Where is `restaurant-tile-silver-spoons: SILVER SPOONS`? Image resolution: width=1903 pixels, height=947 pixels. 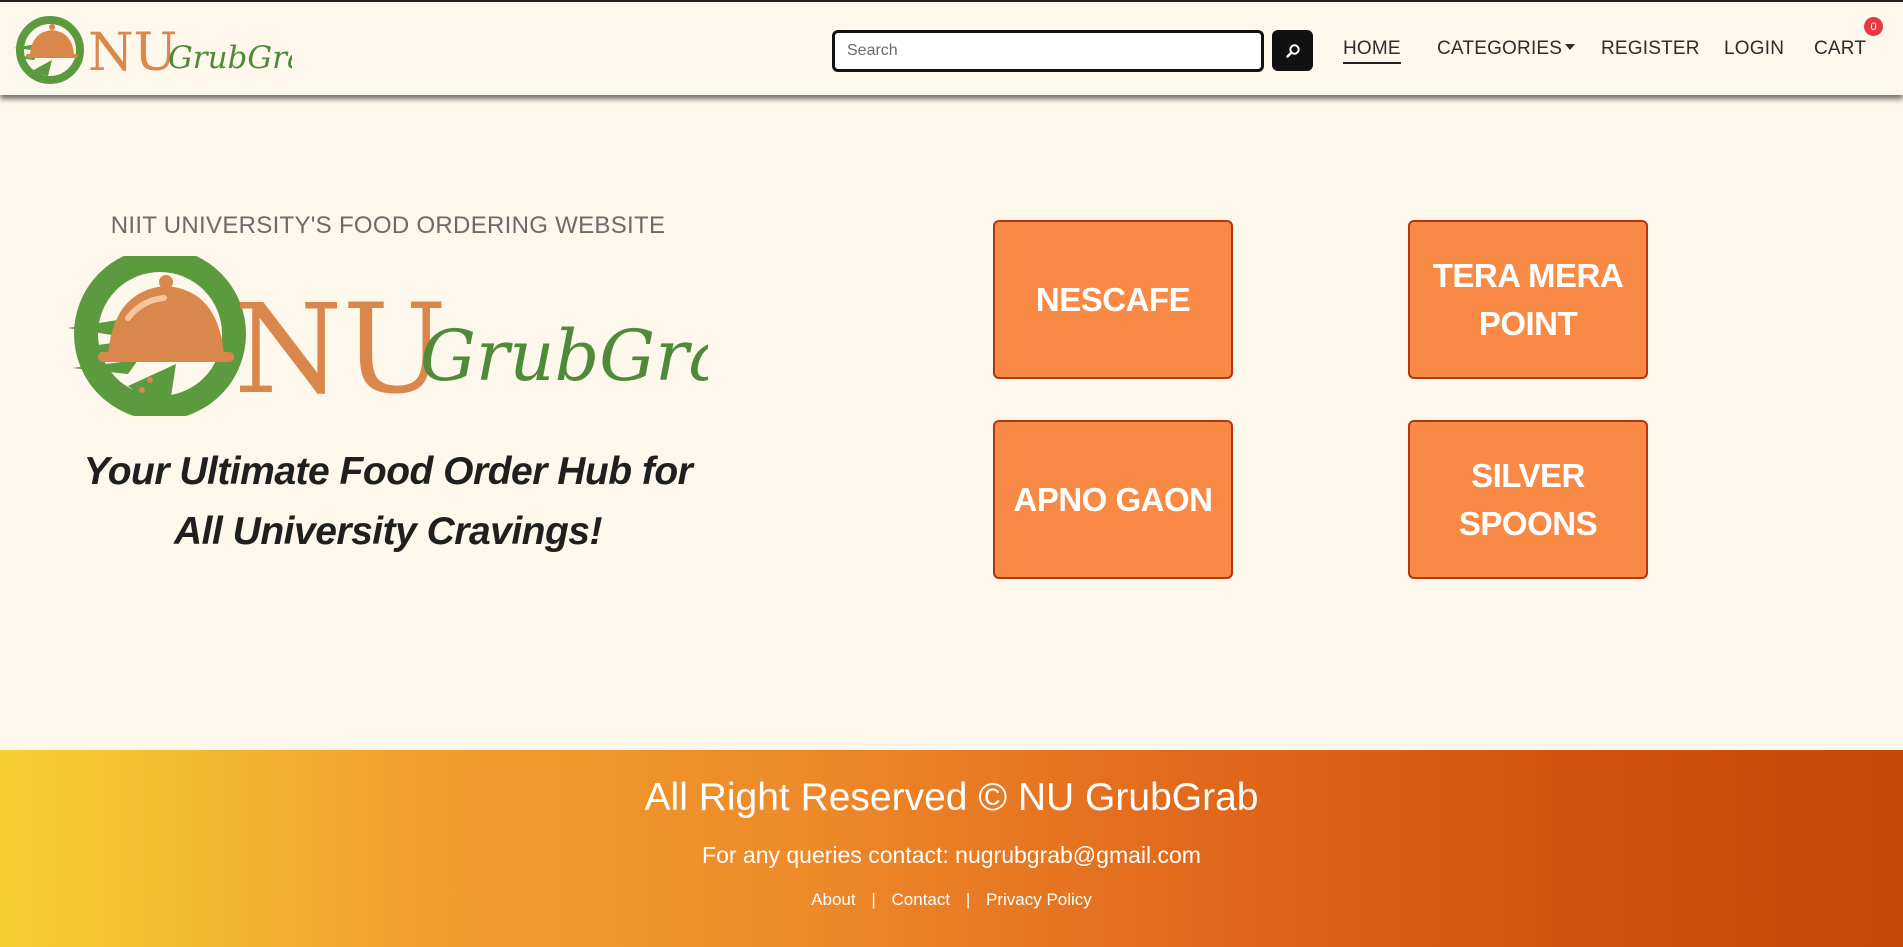 restaurant-tile-silver-spoons: SILVER SPOONS is located at coordinates (1528, 499).